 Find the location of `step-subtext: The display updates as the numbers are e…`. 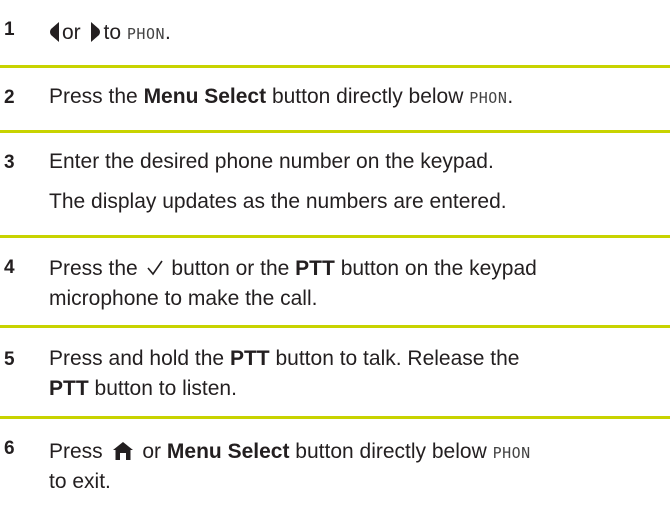

step-subtext: The display updates as the numbers are e… is located at coordinates (278, 201).